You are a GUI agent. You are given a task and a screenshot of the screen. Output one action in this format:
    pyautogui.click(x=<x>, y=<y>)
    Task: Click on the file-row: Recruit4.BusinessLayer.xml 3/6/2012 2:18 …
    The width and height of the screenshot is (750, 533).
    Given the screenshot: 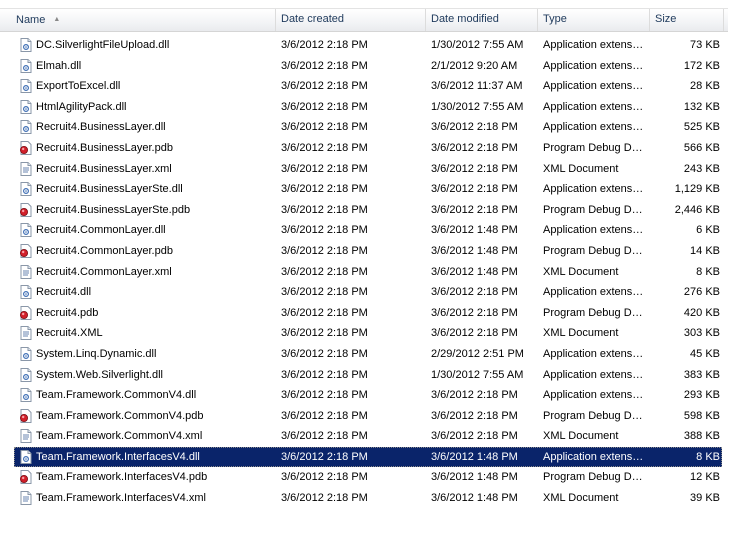 What is the action you would take?
    pyautogui.click(x=375, y=169)
    